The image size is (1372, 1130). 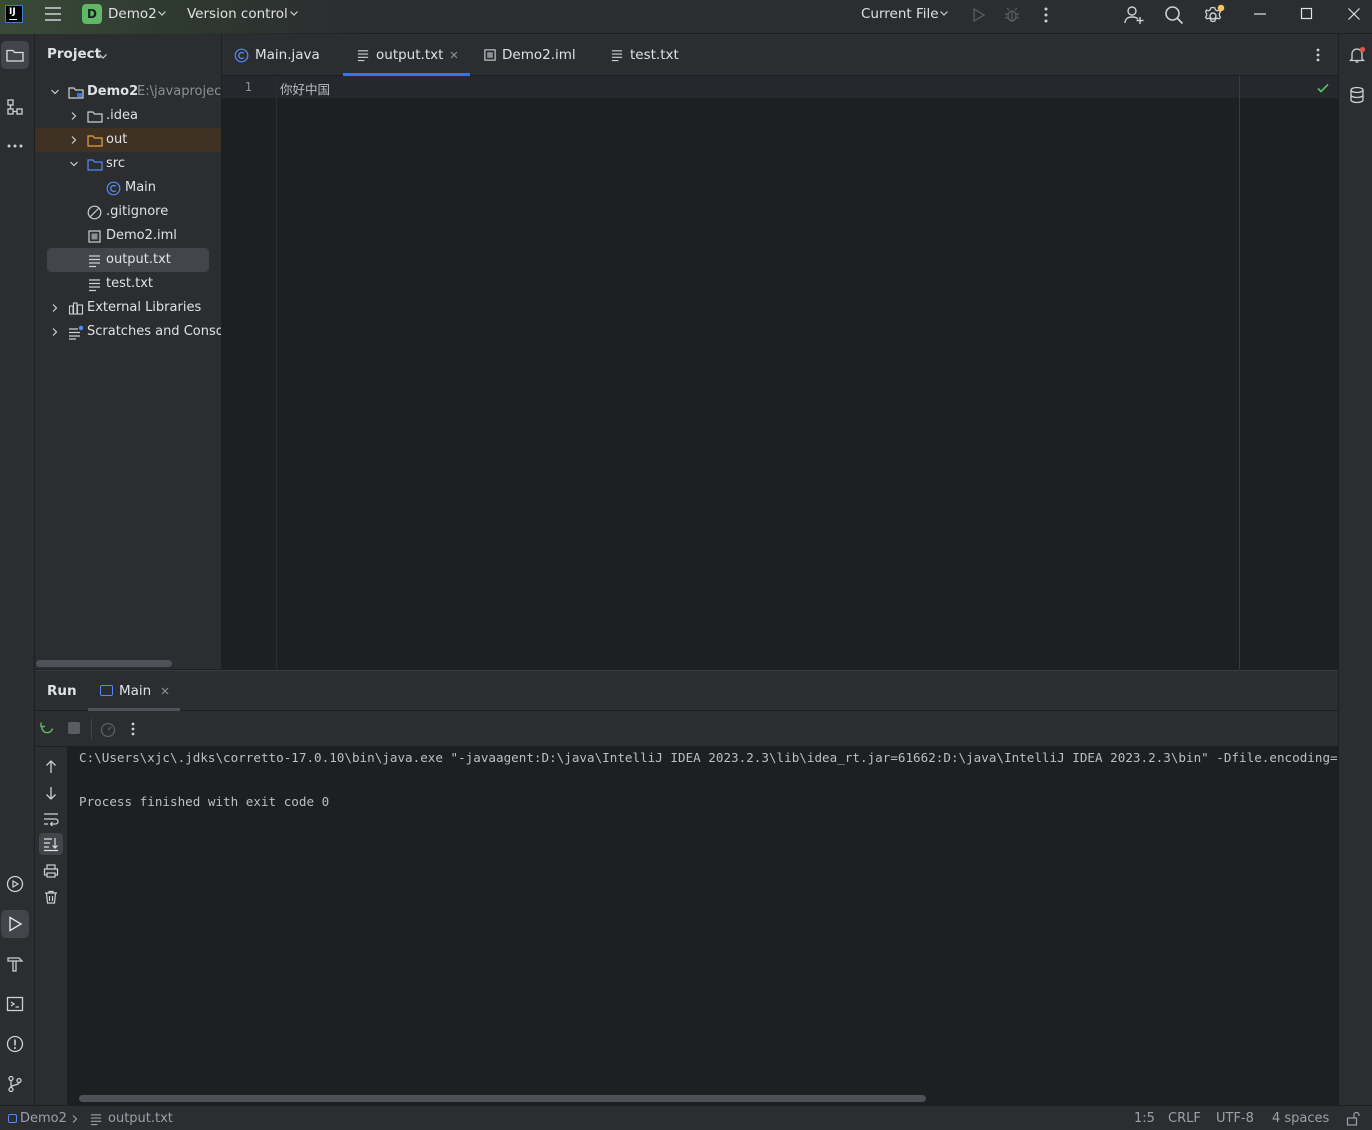 What do you see at coordinates (17, 569) in the screenshot?
I see `left-tool-window-bar` at bounding box center [17, 569].